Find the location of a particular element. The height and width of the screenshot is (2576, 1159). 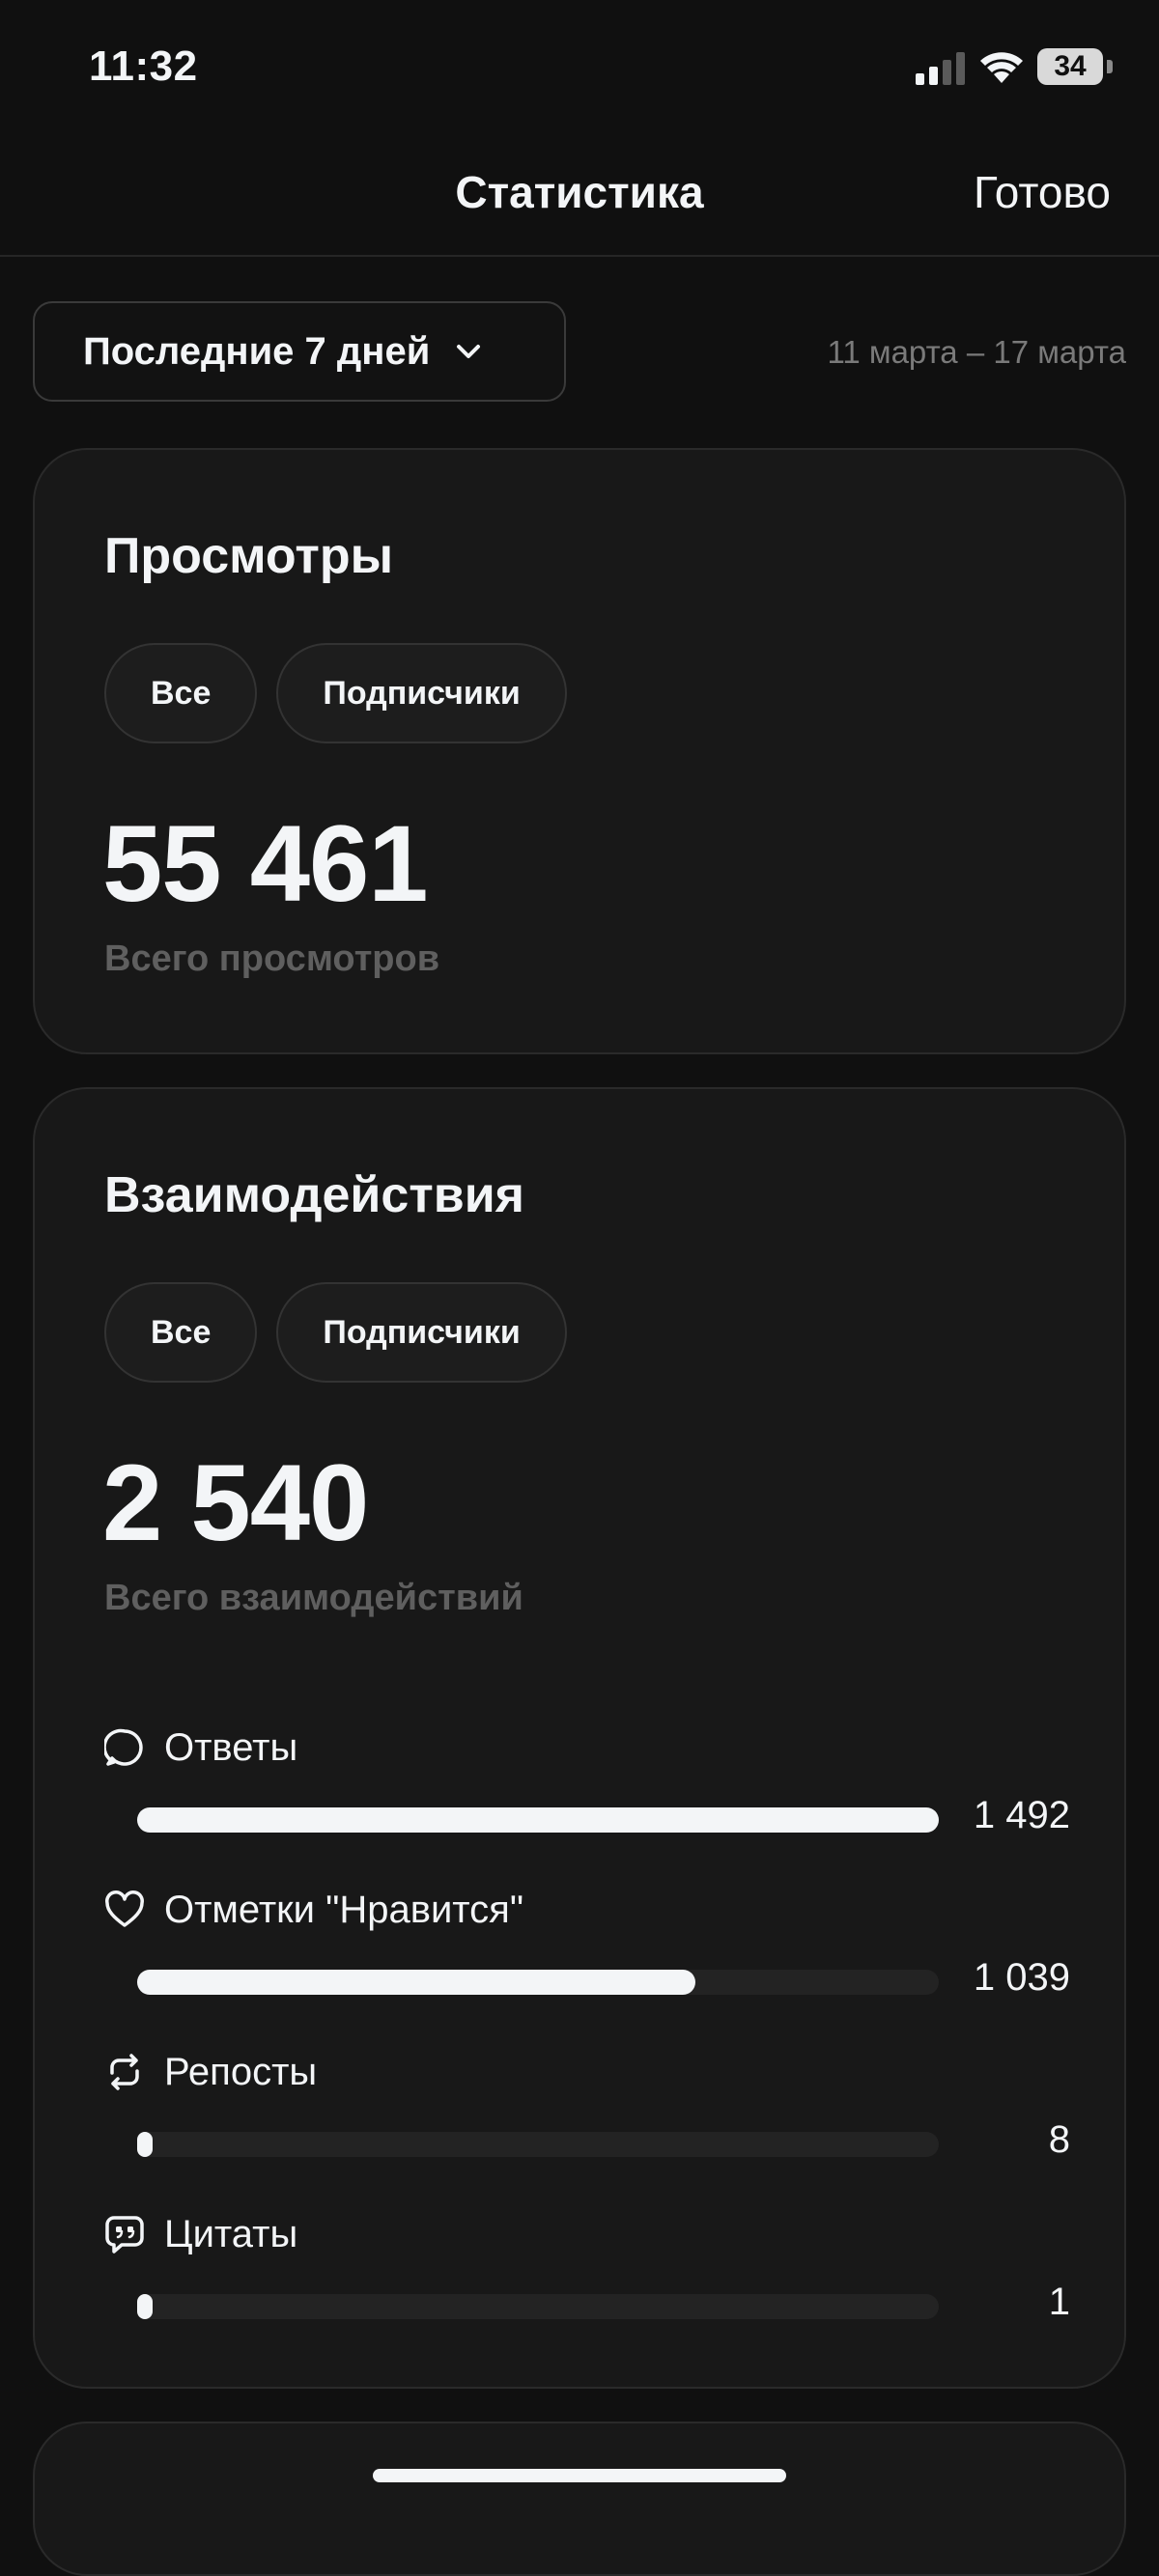

metric-label: Цитаты is located at coordinates (231, 2234).